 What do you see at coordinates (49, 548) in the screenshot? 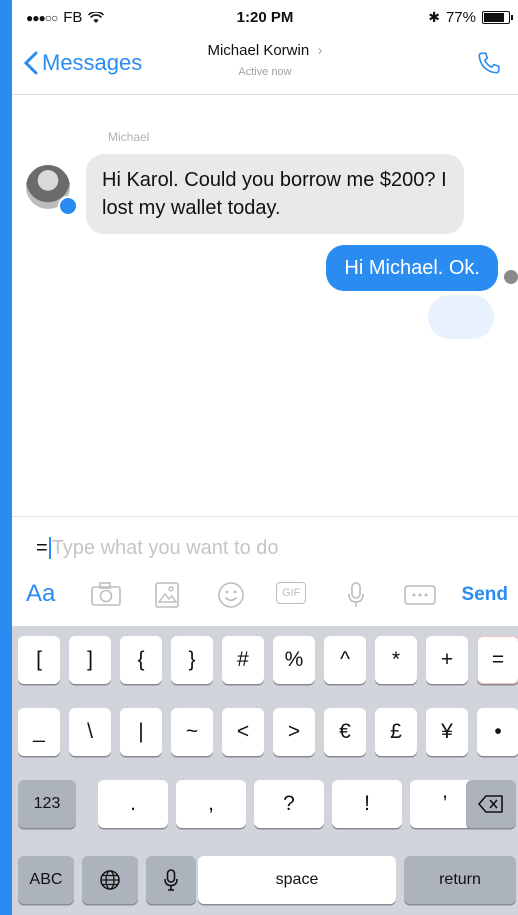
I see `text-caret` at bounding box center [49, 548].